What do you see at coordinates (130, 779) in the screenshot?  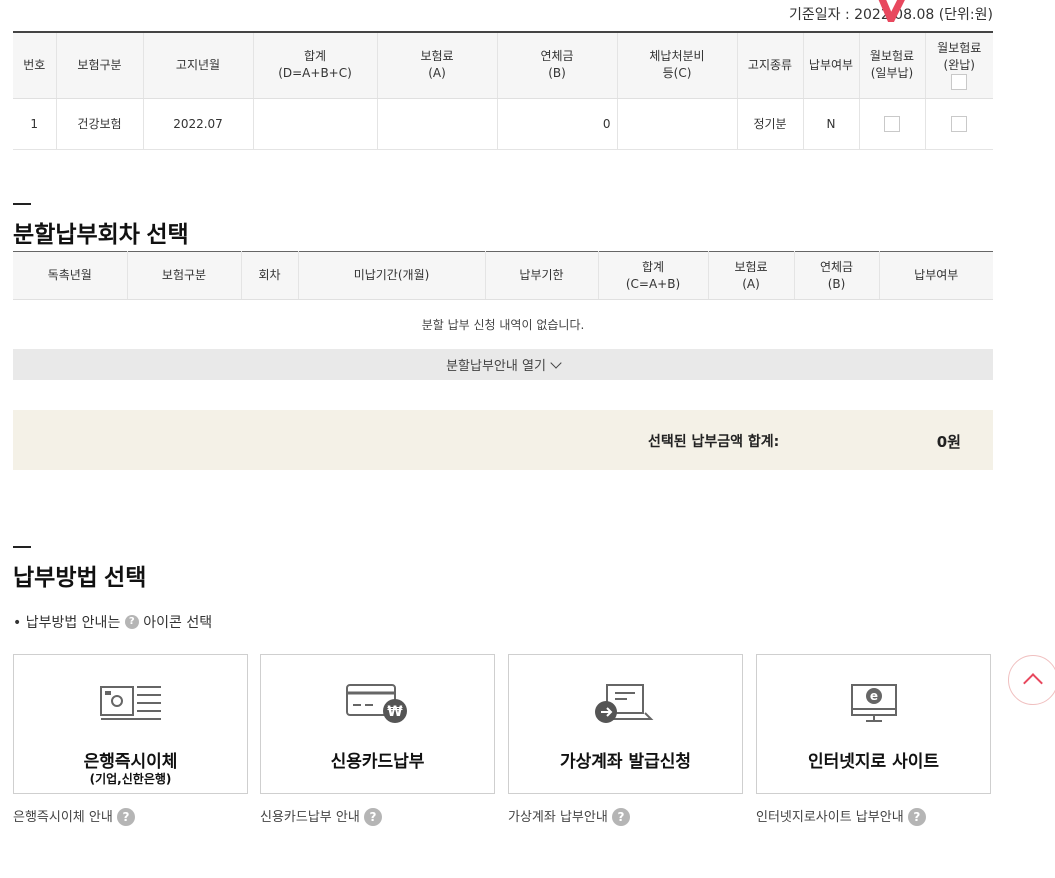 I see `method-sub-label: (기업,신한은행)` at bounding box center [130, 779].